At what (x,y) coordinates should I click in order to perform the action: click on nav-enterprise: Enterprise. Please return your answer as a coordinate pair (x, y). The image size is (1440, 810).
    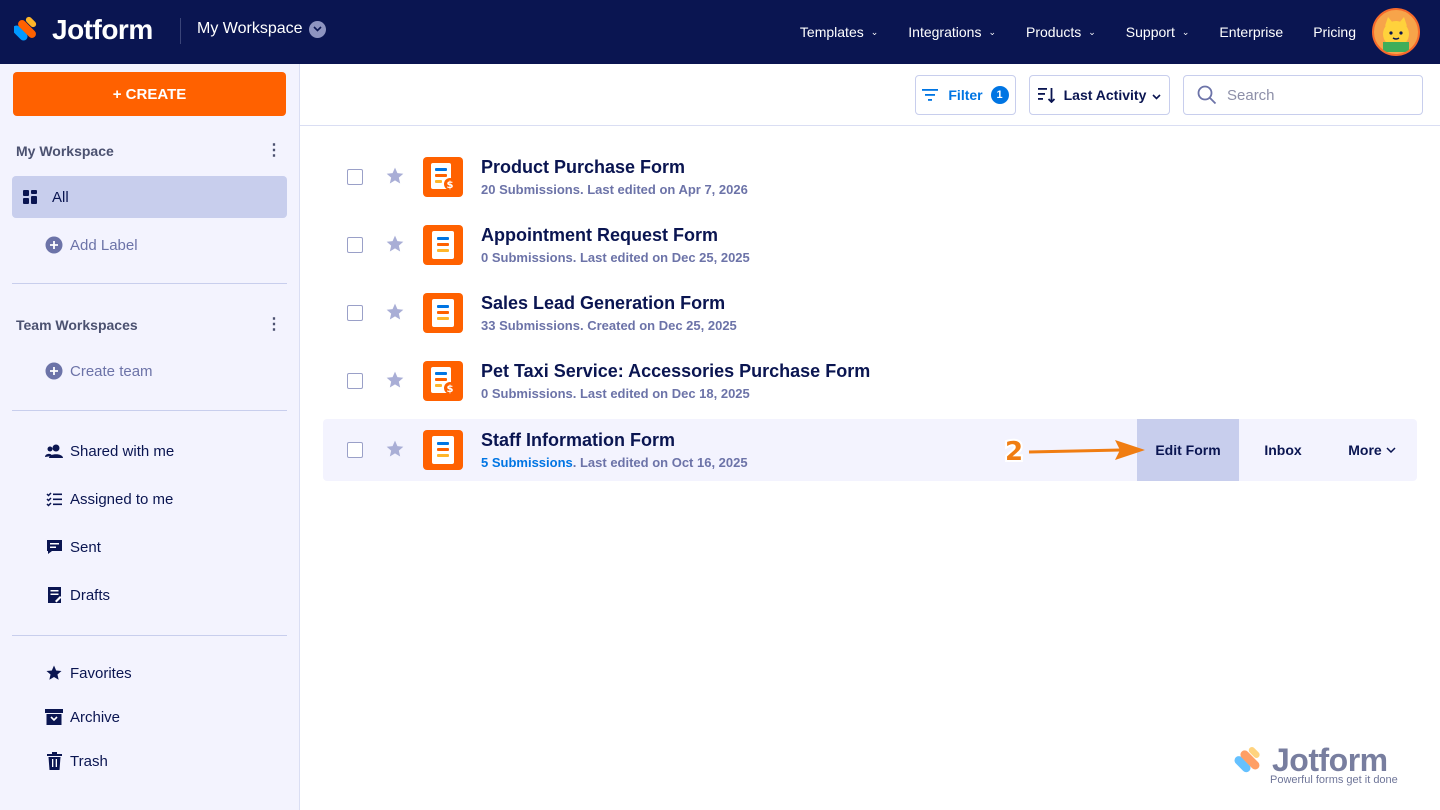
    Looking at the image, I should click on (1251, 32).